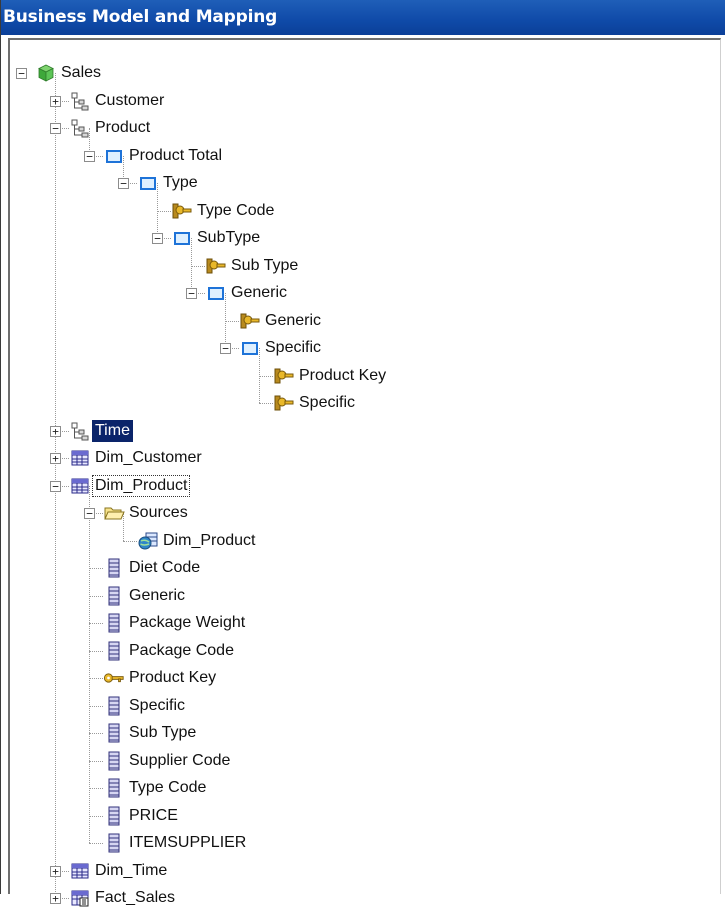 The image size is (725, 909). Describe the element at coordinates (122, 128) in the screenshot. I see `tree-node-label: Product` at that location.